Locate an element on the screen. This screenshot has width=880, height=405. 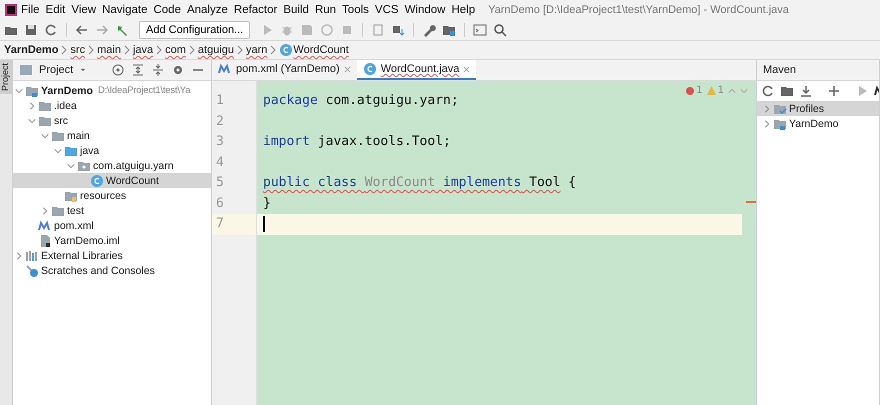
library-icon is located at coordinates (32, 255).